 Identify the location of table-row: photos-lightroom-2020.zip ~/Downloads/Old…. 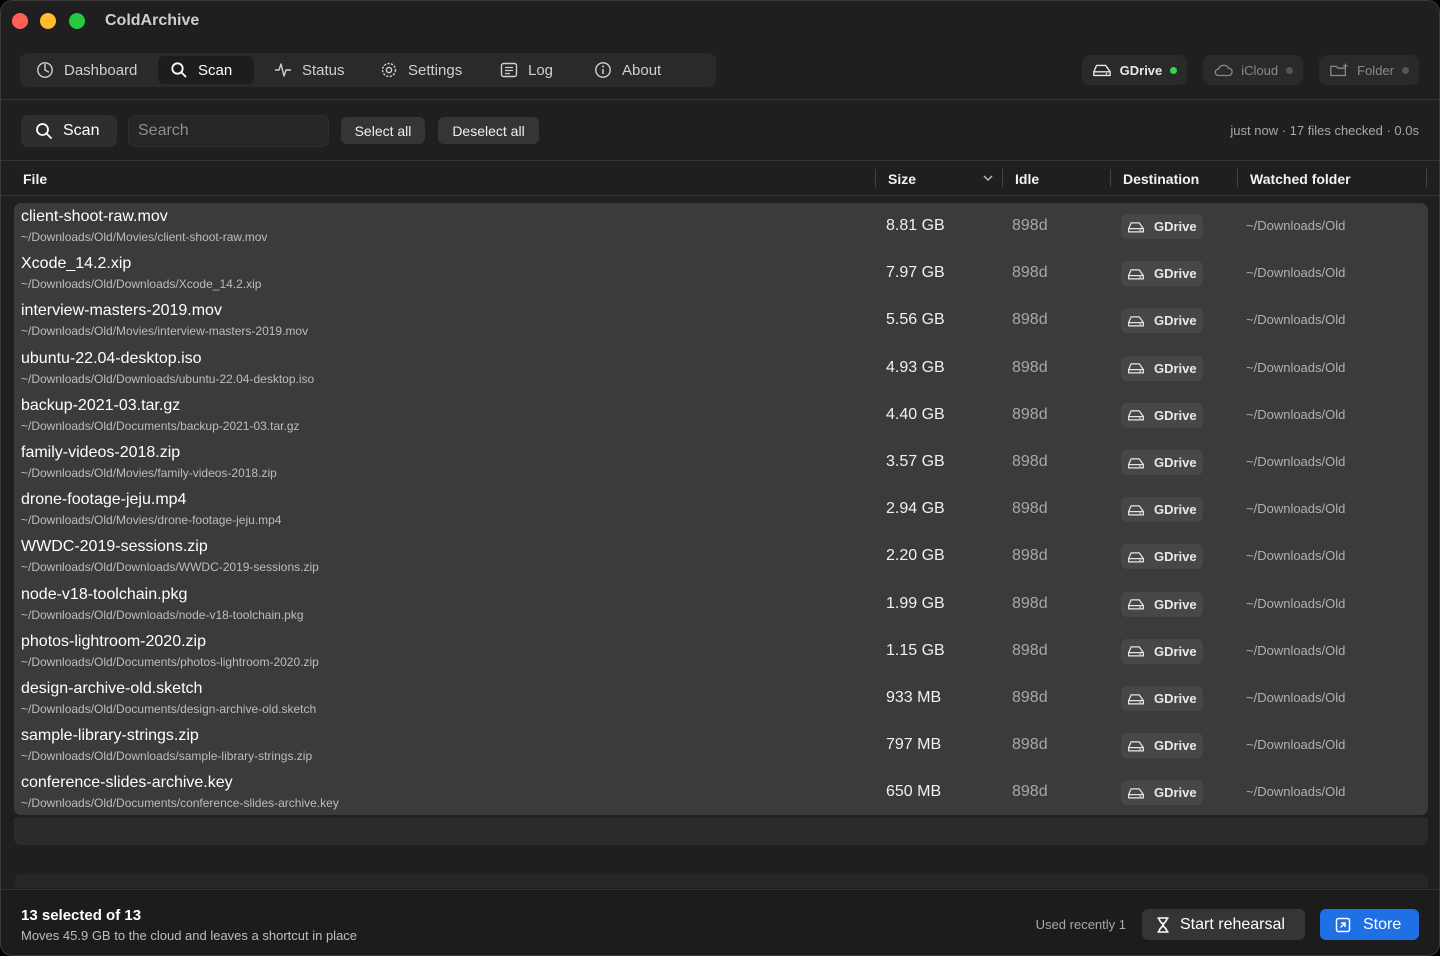
(721, 651).